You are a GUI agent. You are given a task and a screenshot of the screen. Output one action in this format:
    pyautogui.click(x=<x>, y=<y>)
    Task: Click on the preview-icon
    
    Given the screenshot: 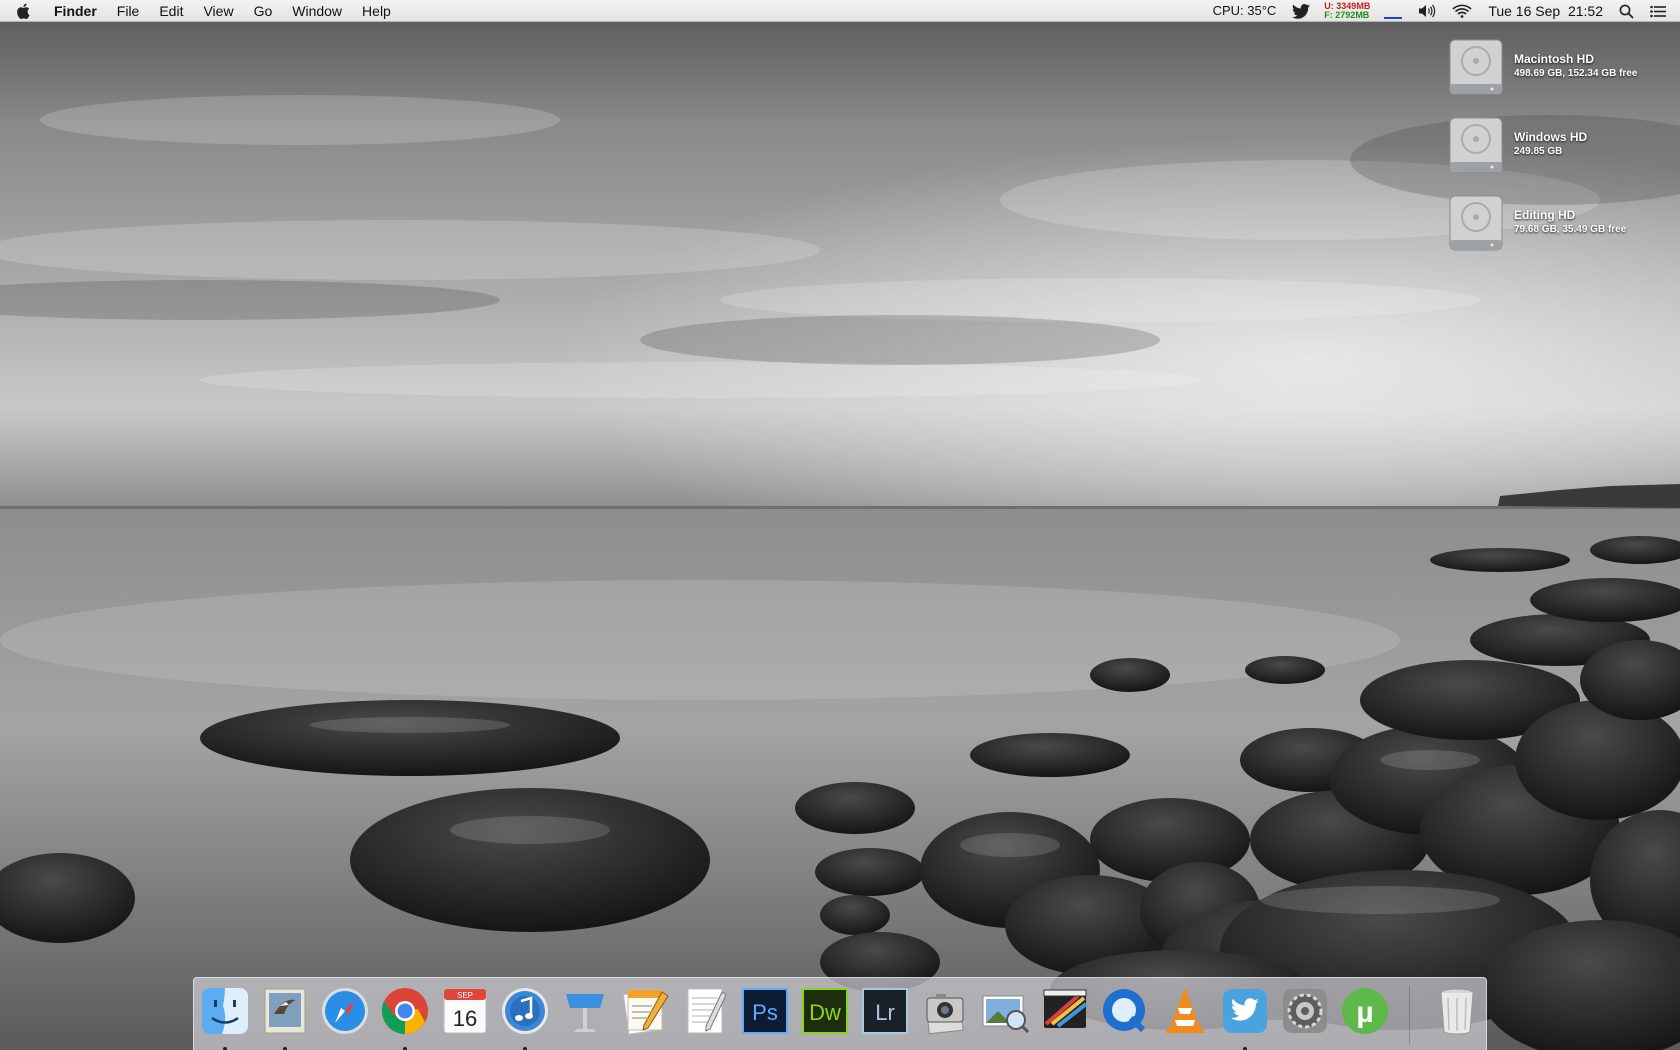 What is the action you would take?
    pyautogui.click(x=1006, y=1014)
    